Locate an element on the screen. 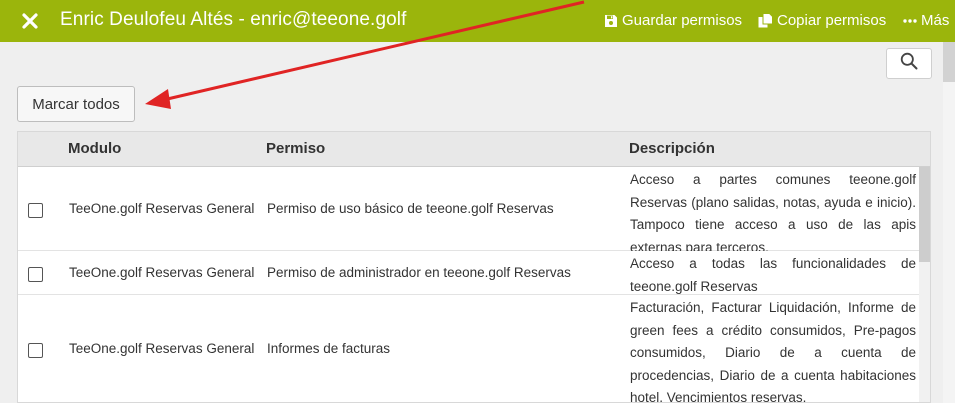  copy-permissions-button: Copiar permisos is located at coordinates (822, 20).